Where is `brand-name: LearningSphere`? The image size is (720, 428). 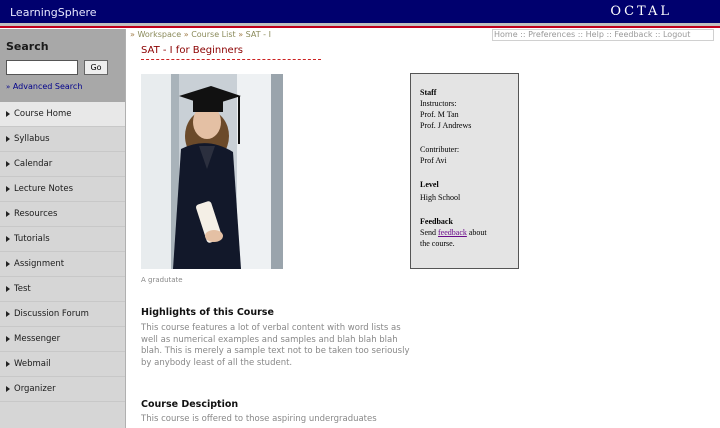
brand-name: LearningSphere is located at coordinates (53, 12).